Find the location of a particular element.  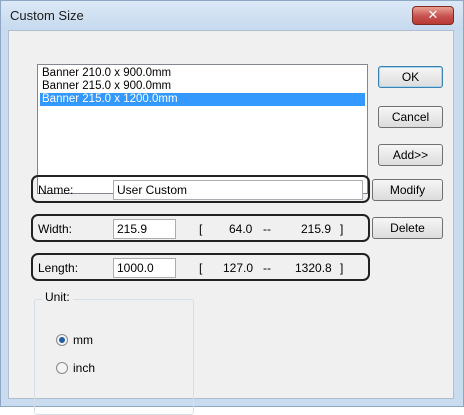

ok-button: OK is located at coordinates (410, 77).